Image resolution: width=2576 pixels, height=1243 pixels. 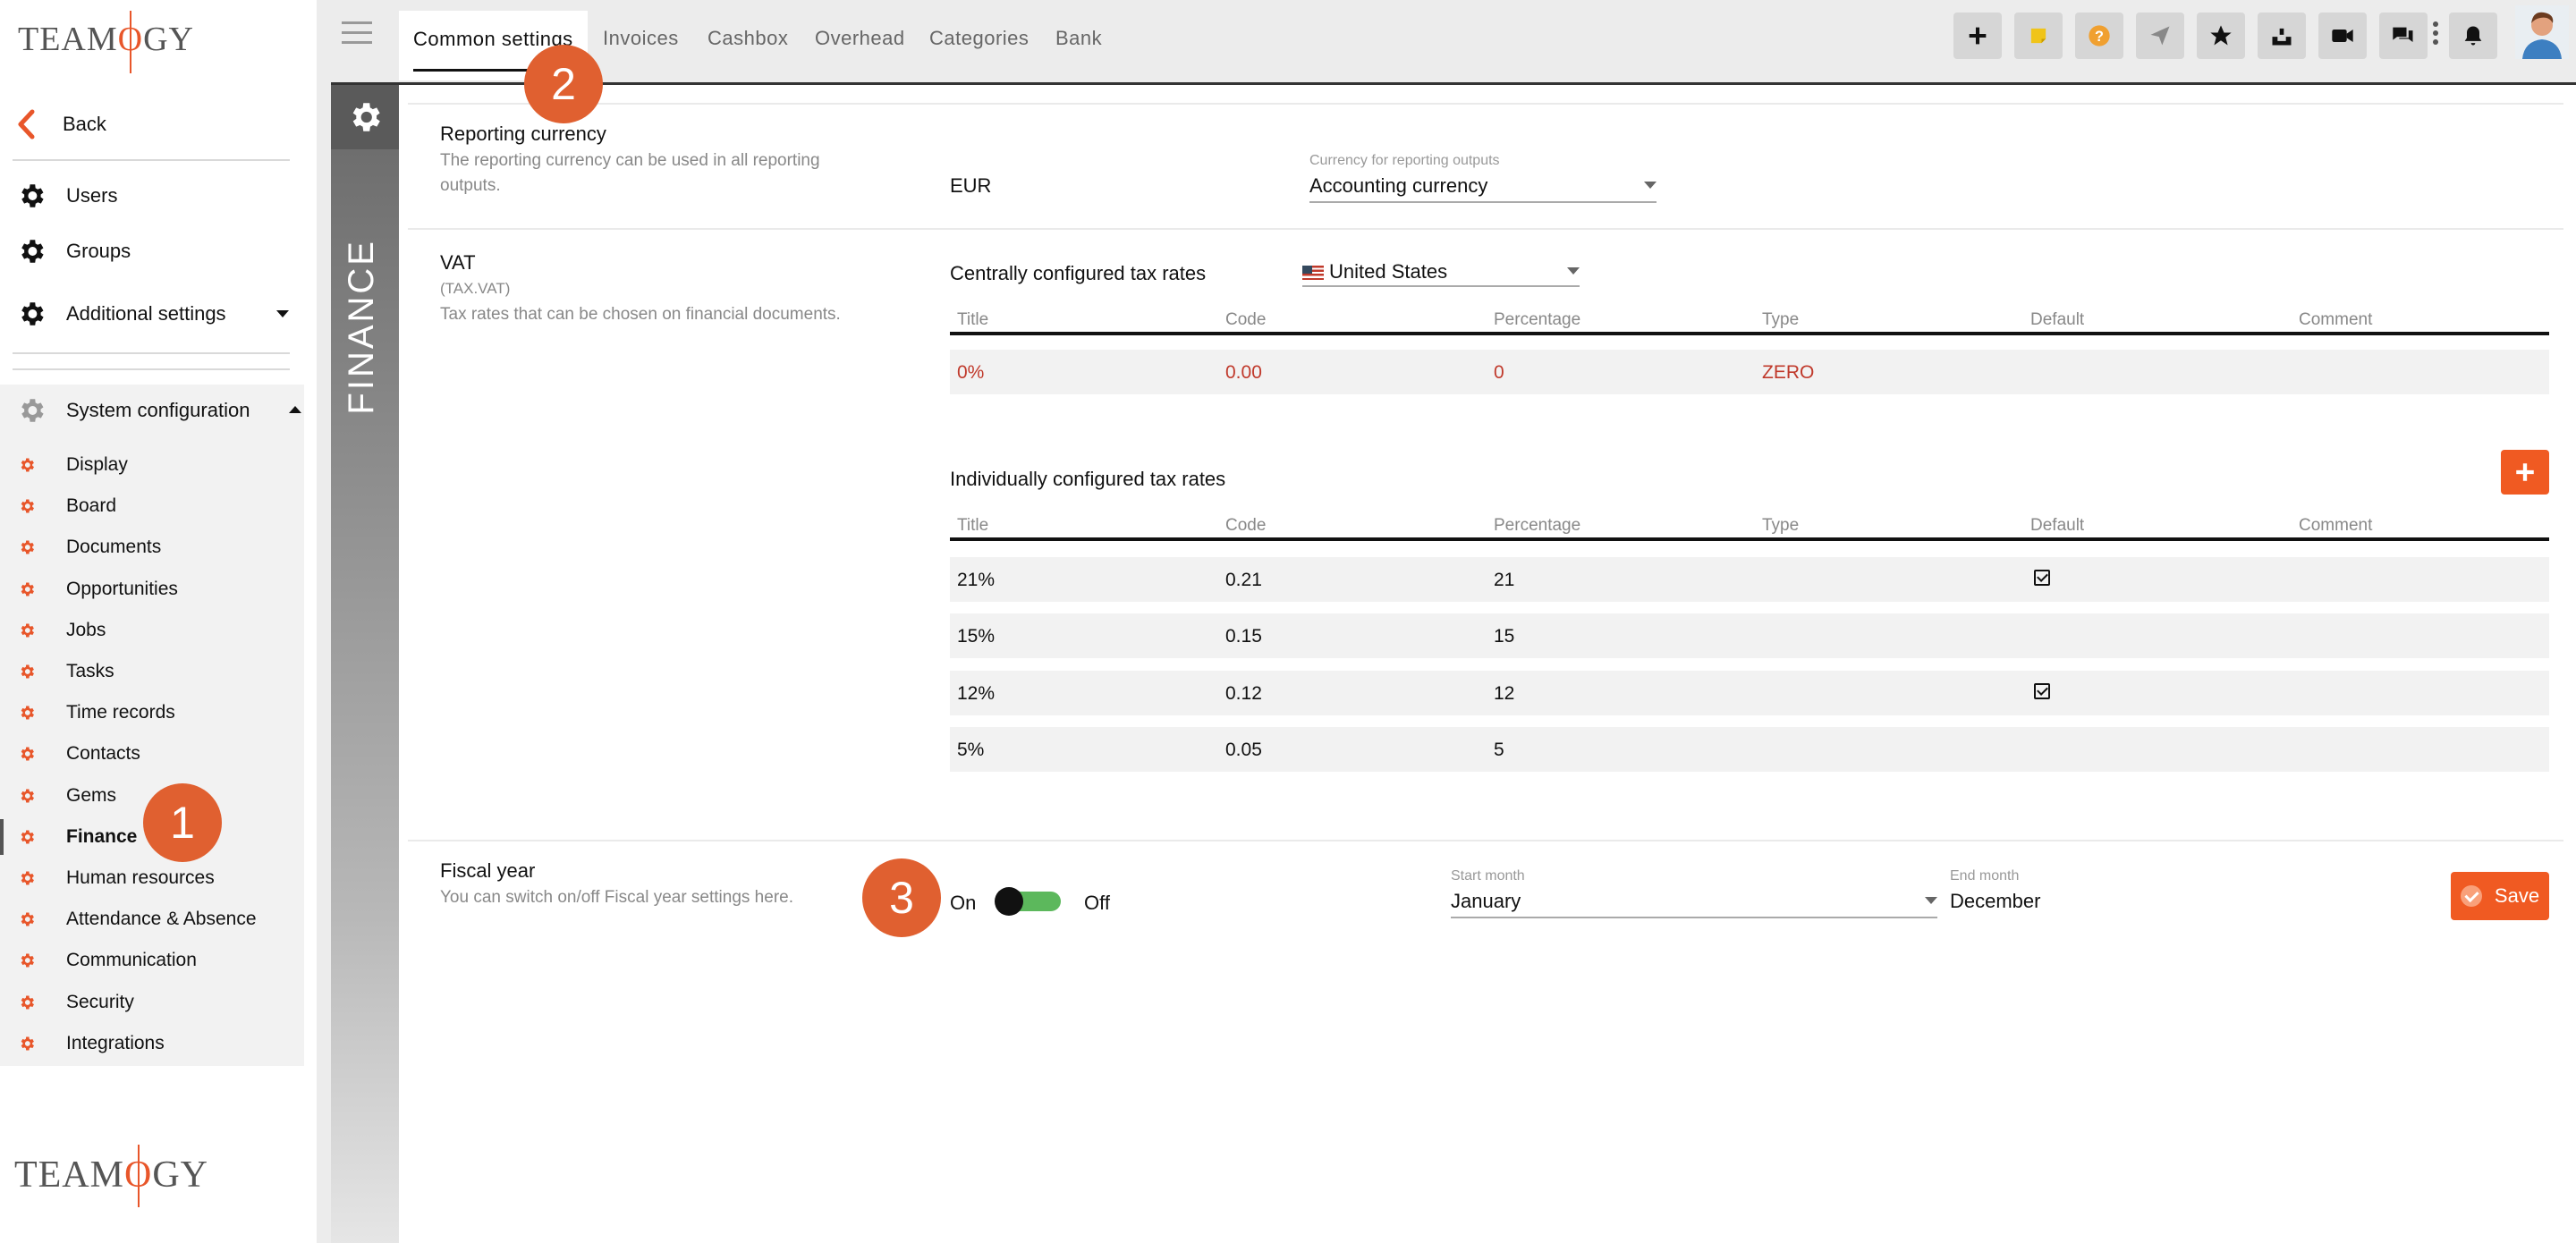 I want to click on sidebar-item-security: Security, so click(x=76, y=1002).